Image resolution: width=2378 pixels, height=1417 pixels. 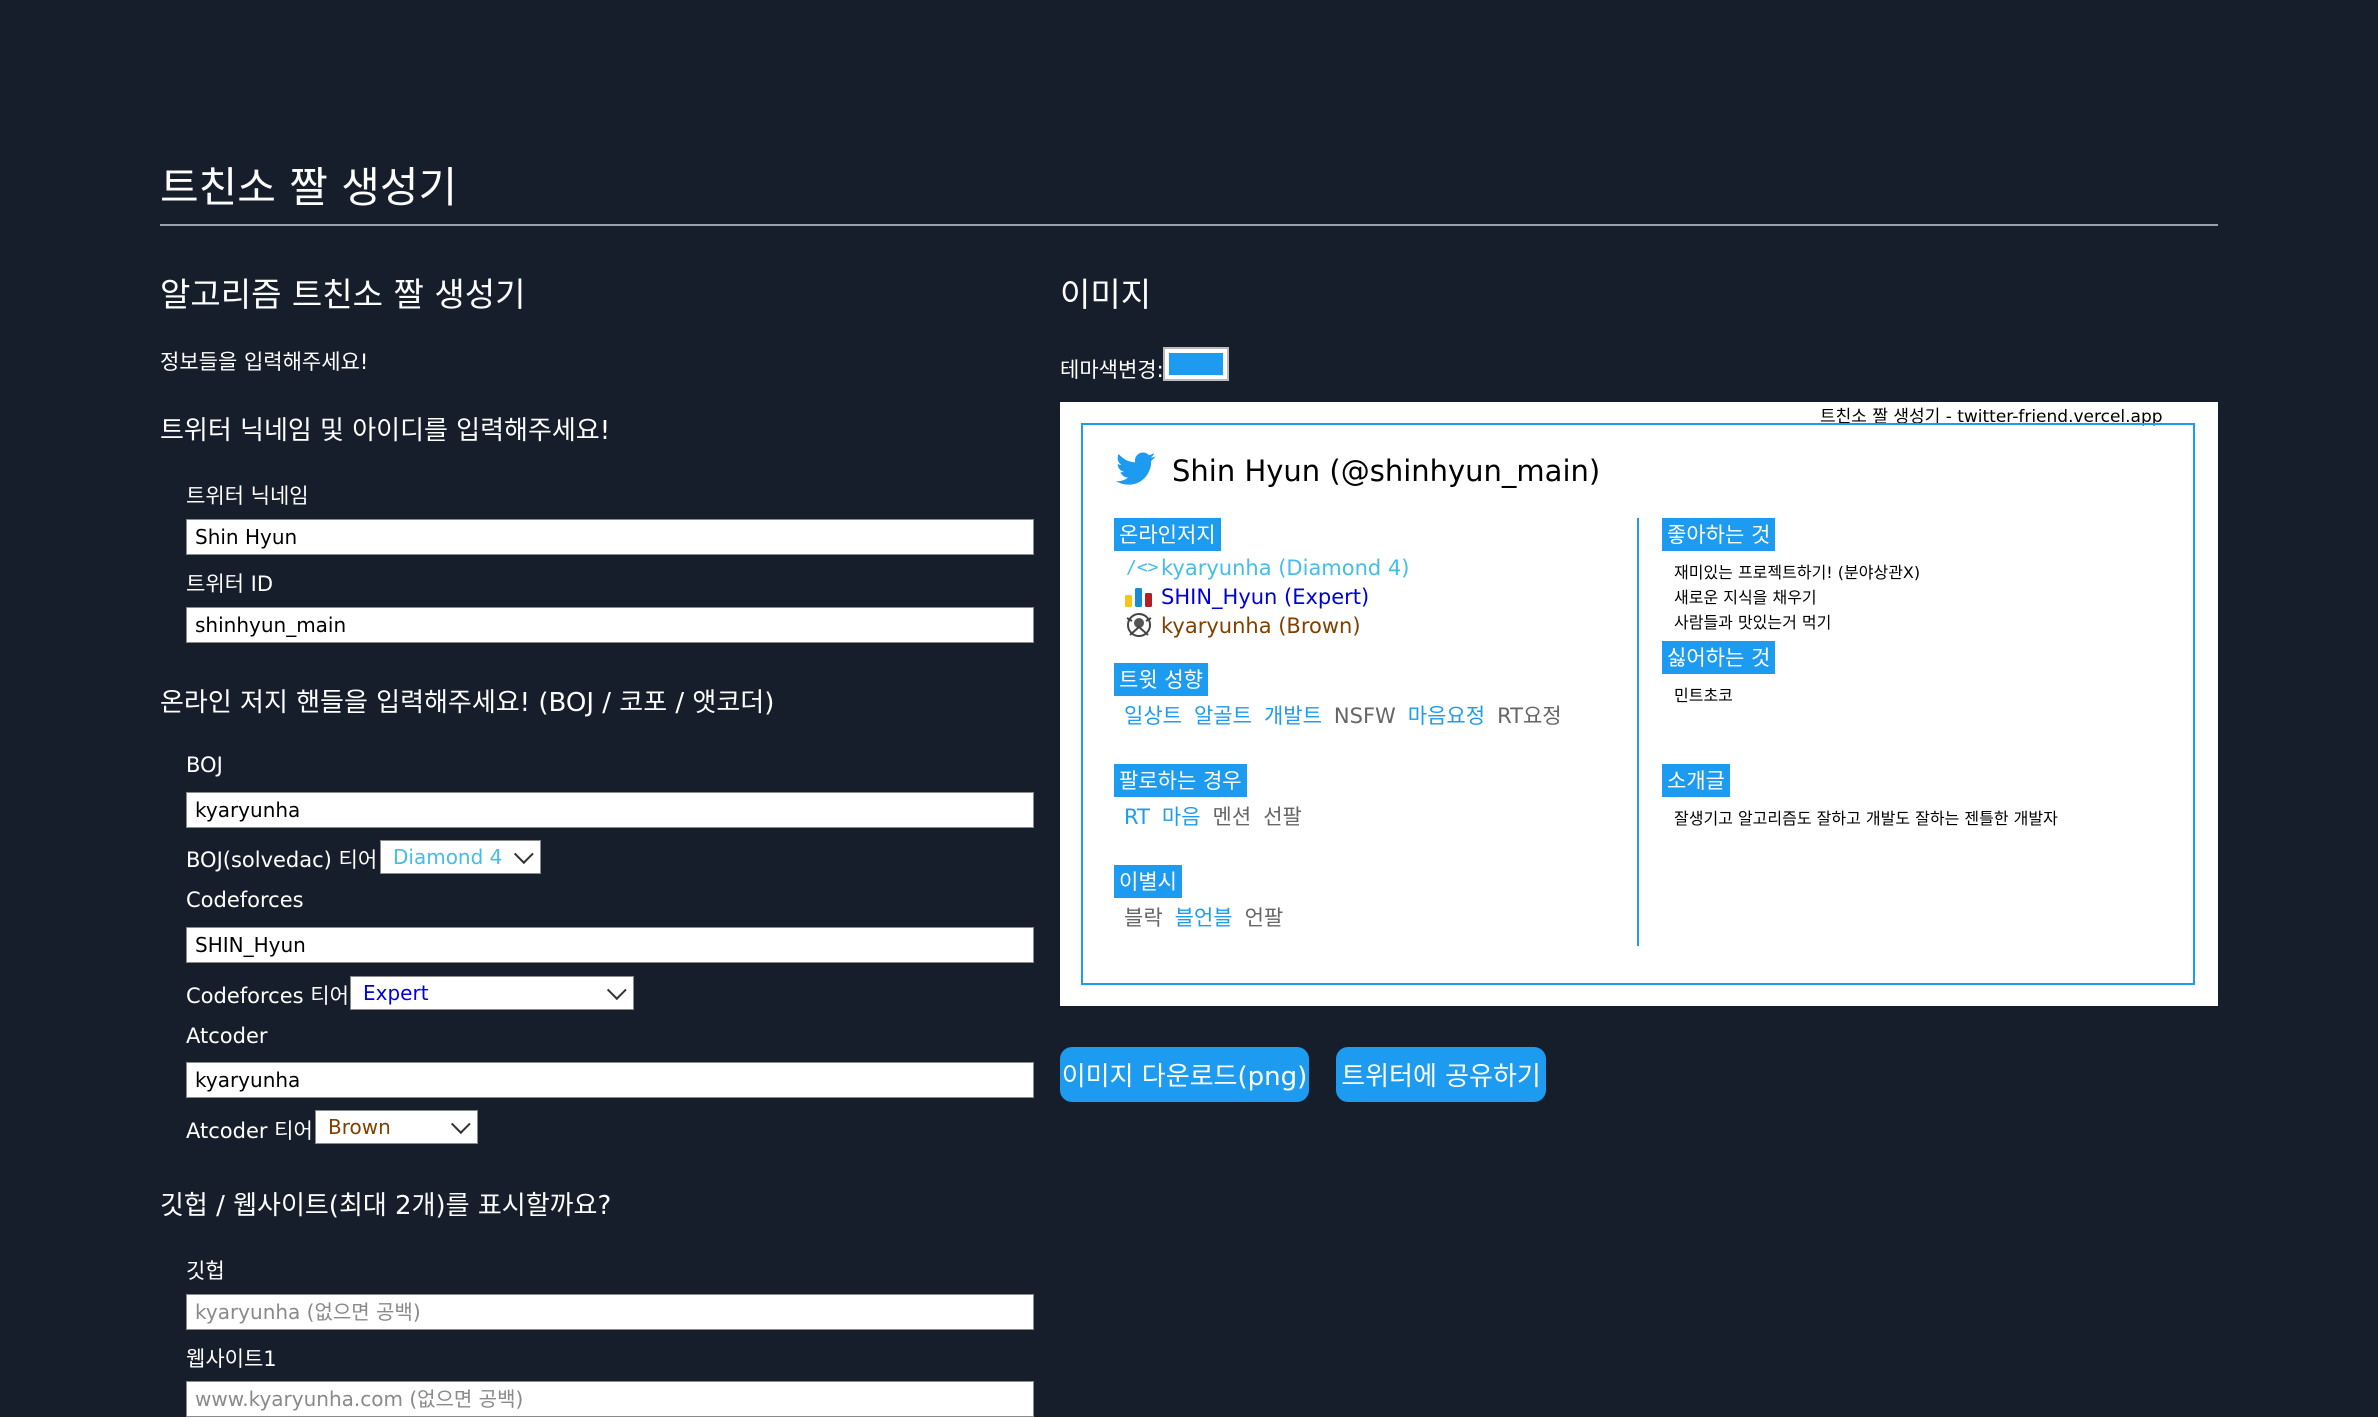 What do you see at coordinates (1181, 817) in the screenshot?
I see `follow-item: 마음` at bounding box center [1181, 817].